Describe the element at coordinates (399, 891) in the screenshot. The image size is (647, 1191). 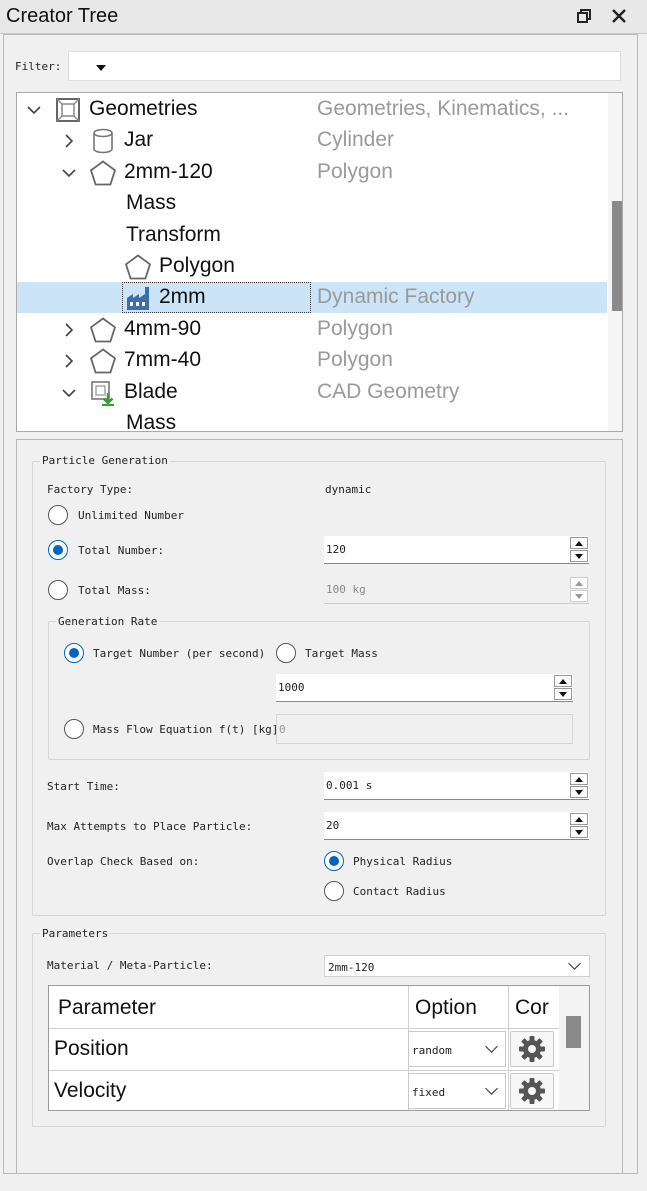
I see `contact-radius-label: Contact Radius` at that location.